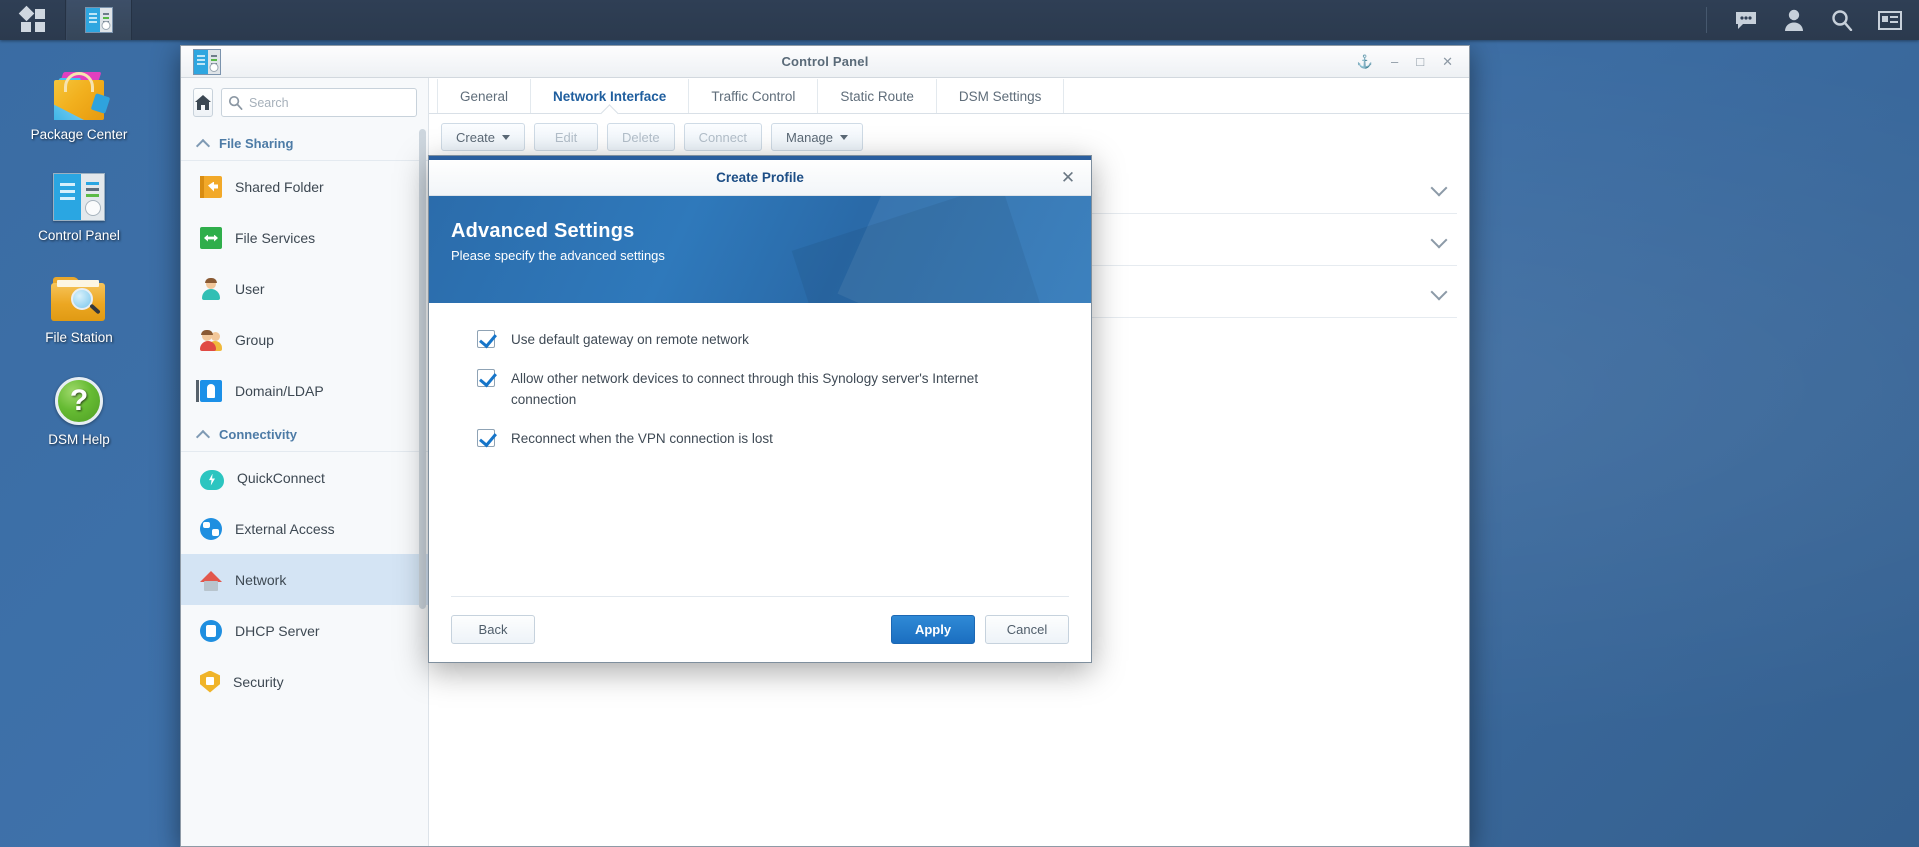 The image size is (1919, 847). What do you see at coordinates (641, 137) in the screenshot?
I see `delete-button: Delete` at bounding box center [641, 137].